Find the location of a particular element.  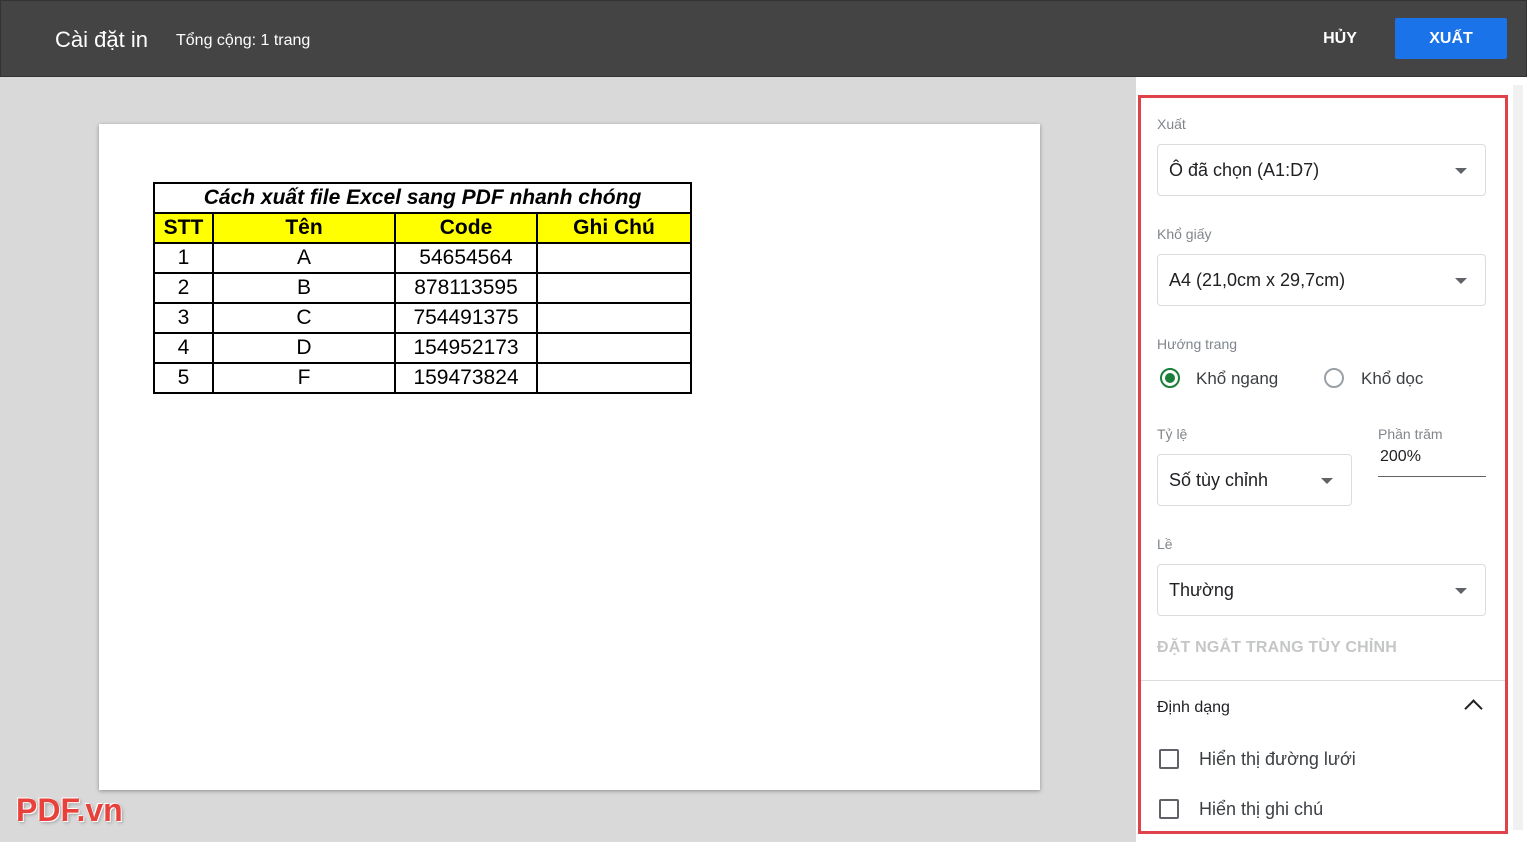

table-cell: 3 is located at coordinates (183, 318).